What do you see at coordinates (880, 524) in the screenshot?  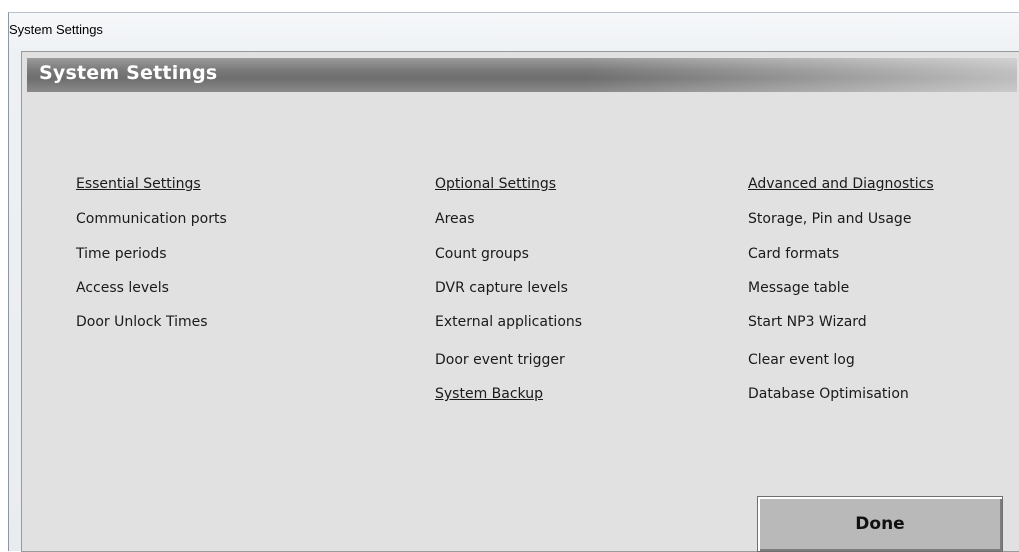 I see `done-button: Done` at bounding box center [880, 524].